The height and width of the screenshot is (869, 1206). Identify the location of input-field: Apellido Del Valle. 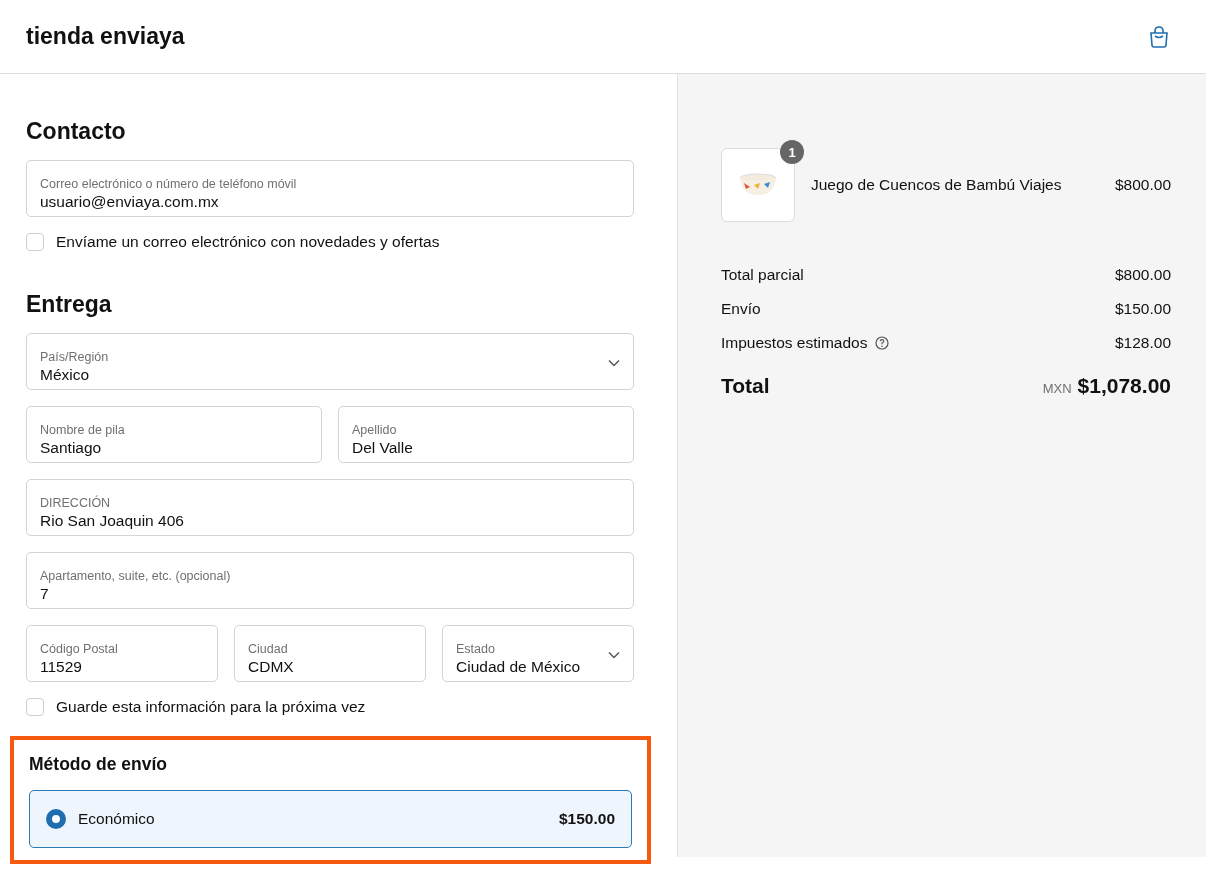
(486, 434).